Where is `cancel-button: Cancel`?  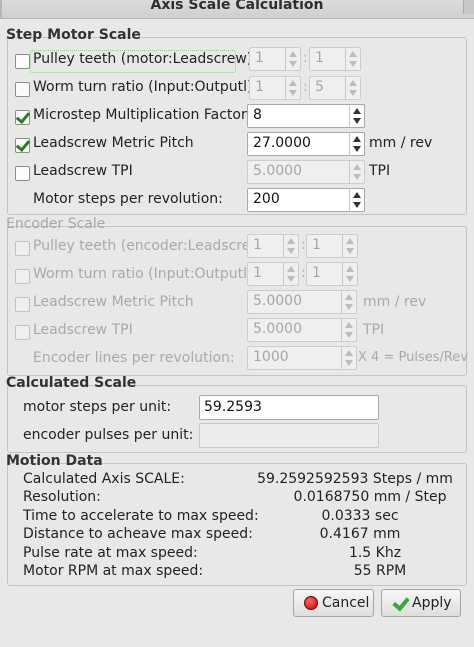 cancel-button: Cancel is located at coordinates (333, 603).